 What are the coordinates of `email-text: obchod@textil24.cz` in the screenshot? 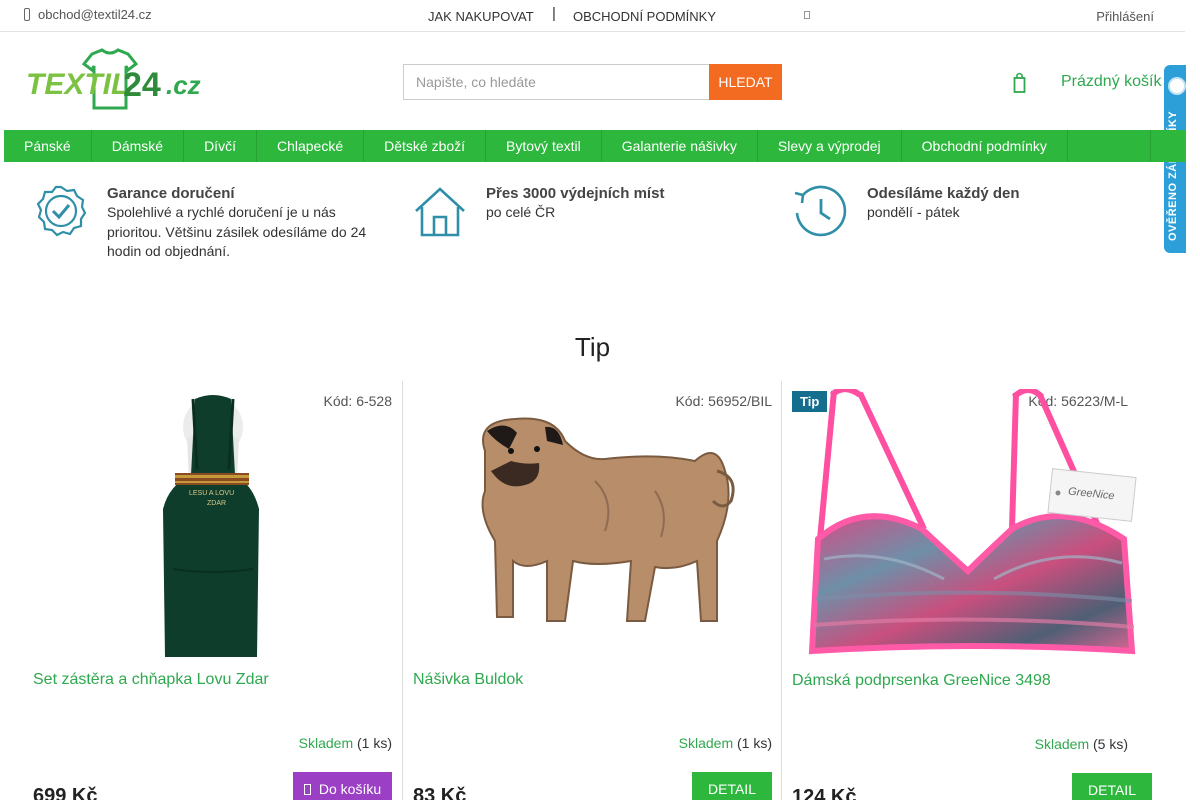 It's located at (95, 14).